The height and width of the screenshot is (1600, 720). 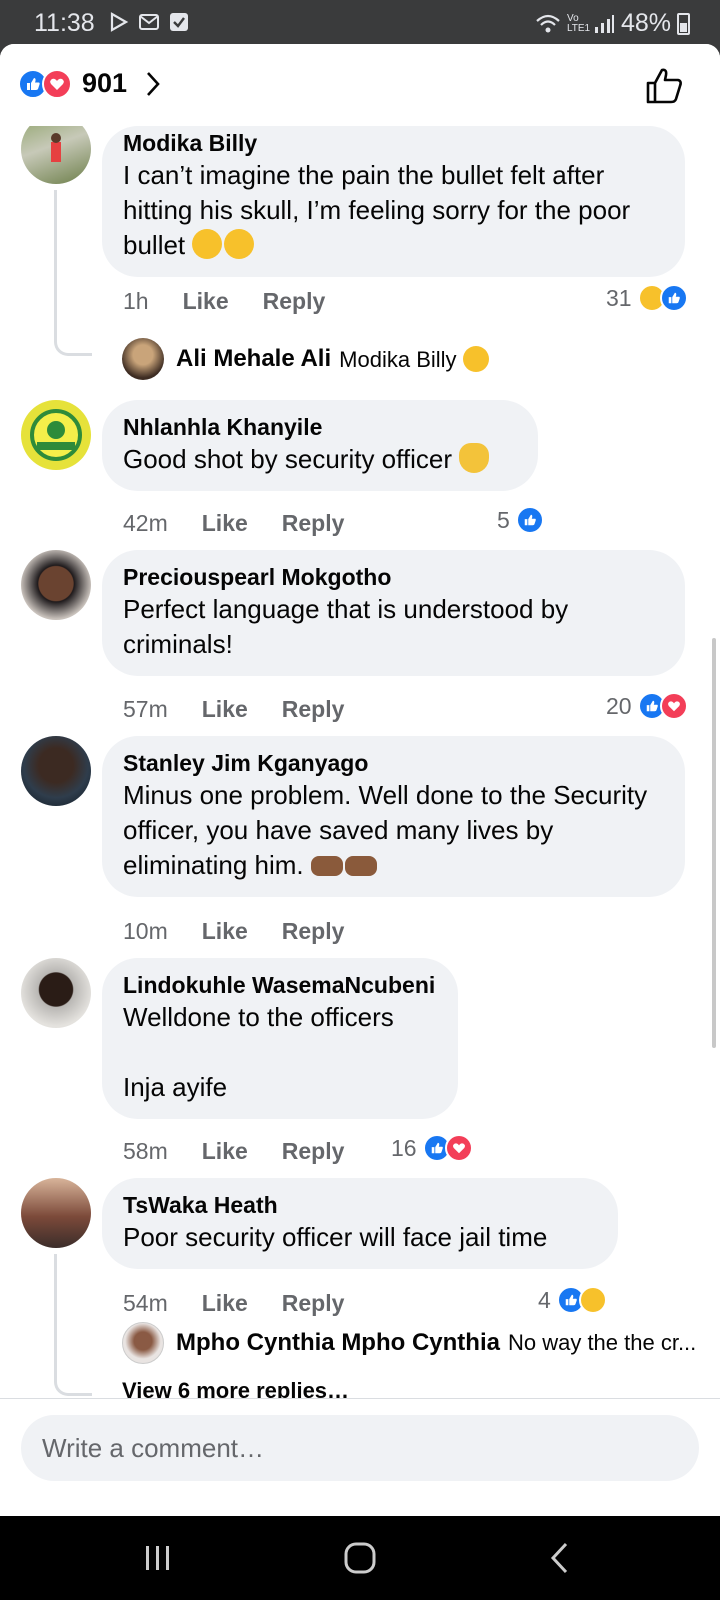 What do you see at coordinates (359, 1205) in the screenshot?
I see `comment-author: TsWaka Heath` at bounding box center [359, 1205].